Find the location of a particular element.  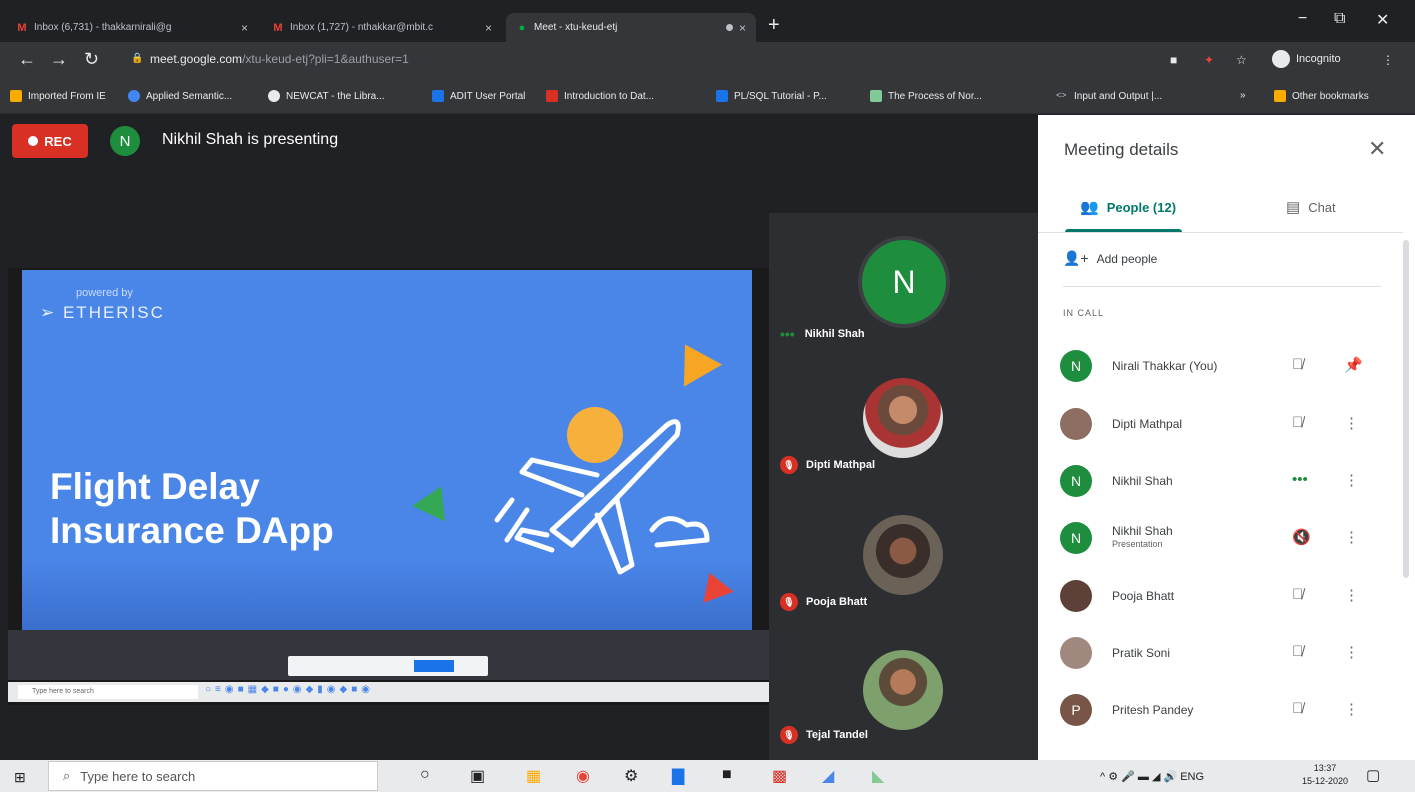

word-icon: ▇ is located at coordinates (678, 776).